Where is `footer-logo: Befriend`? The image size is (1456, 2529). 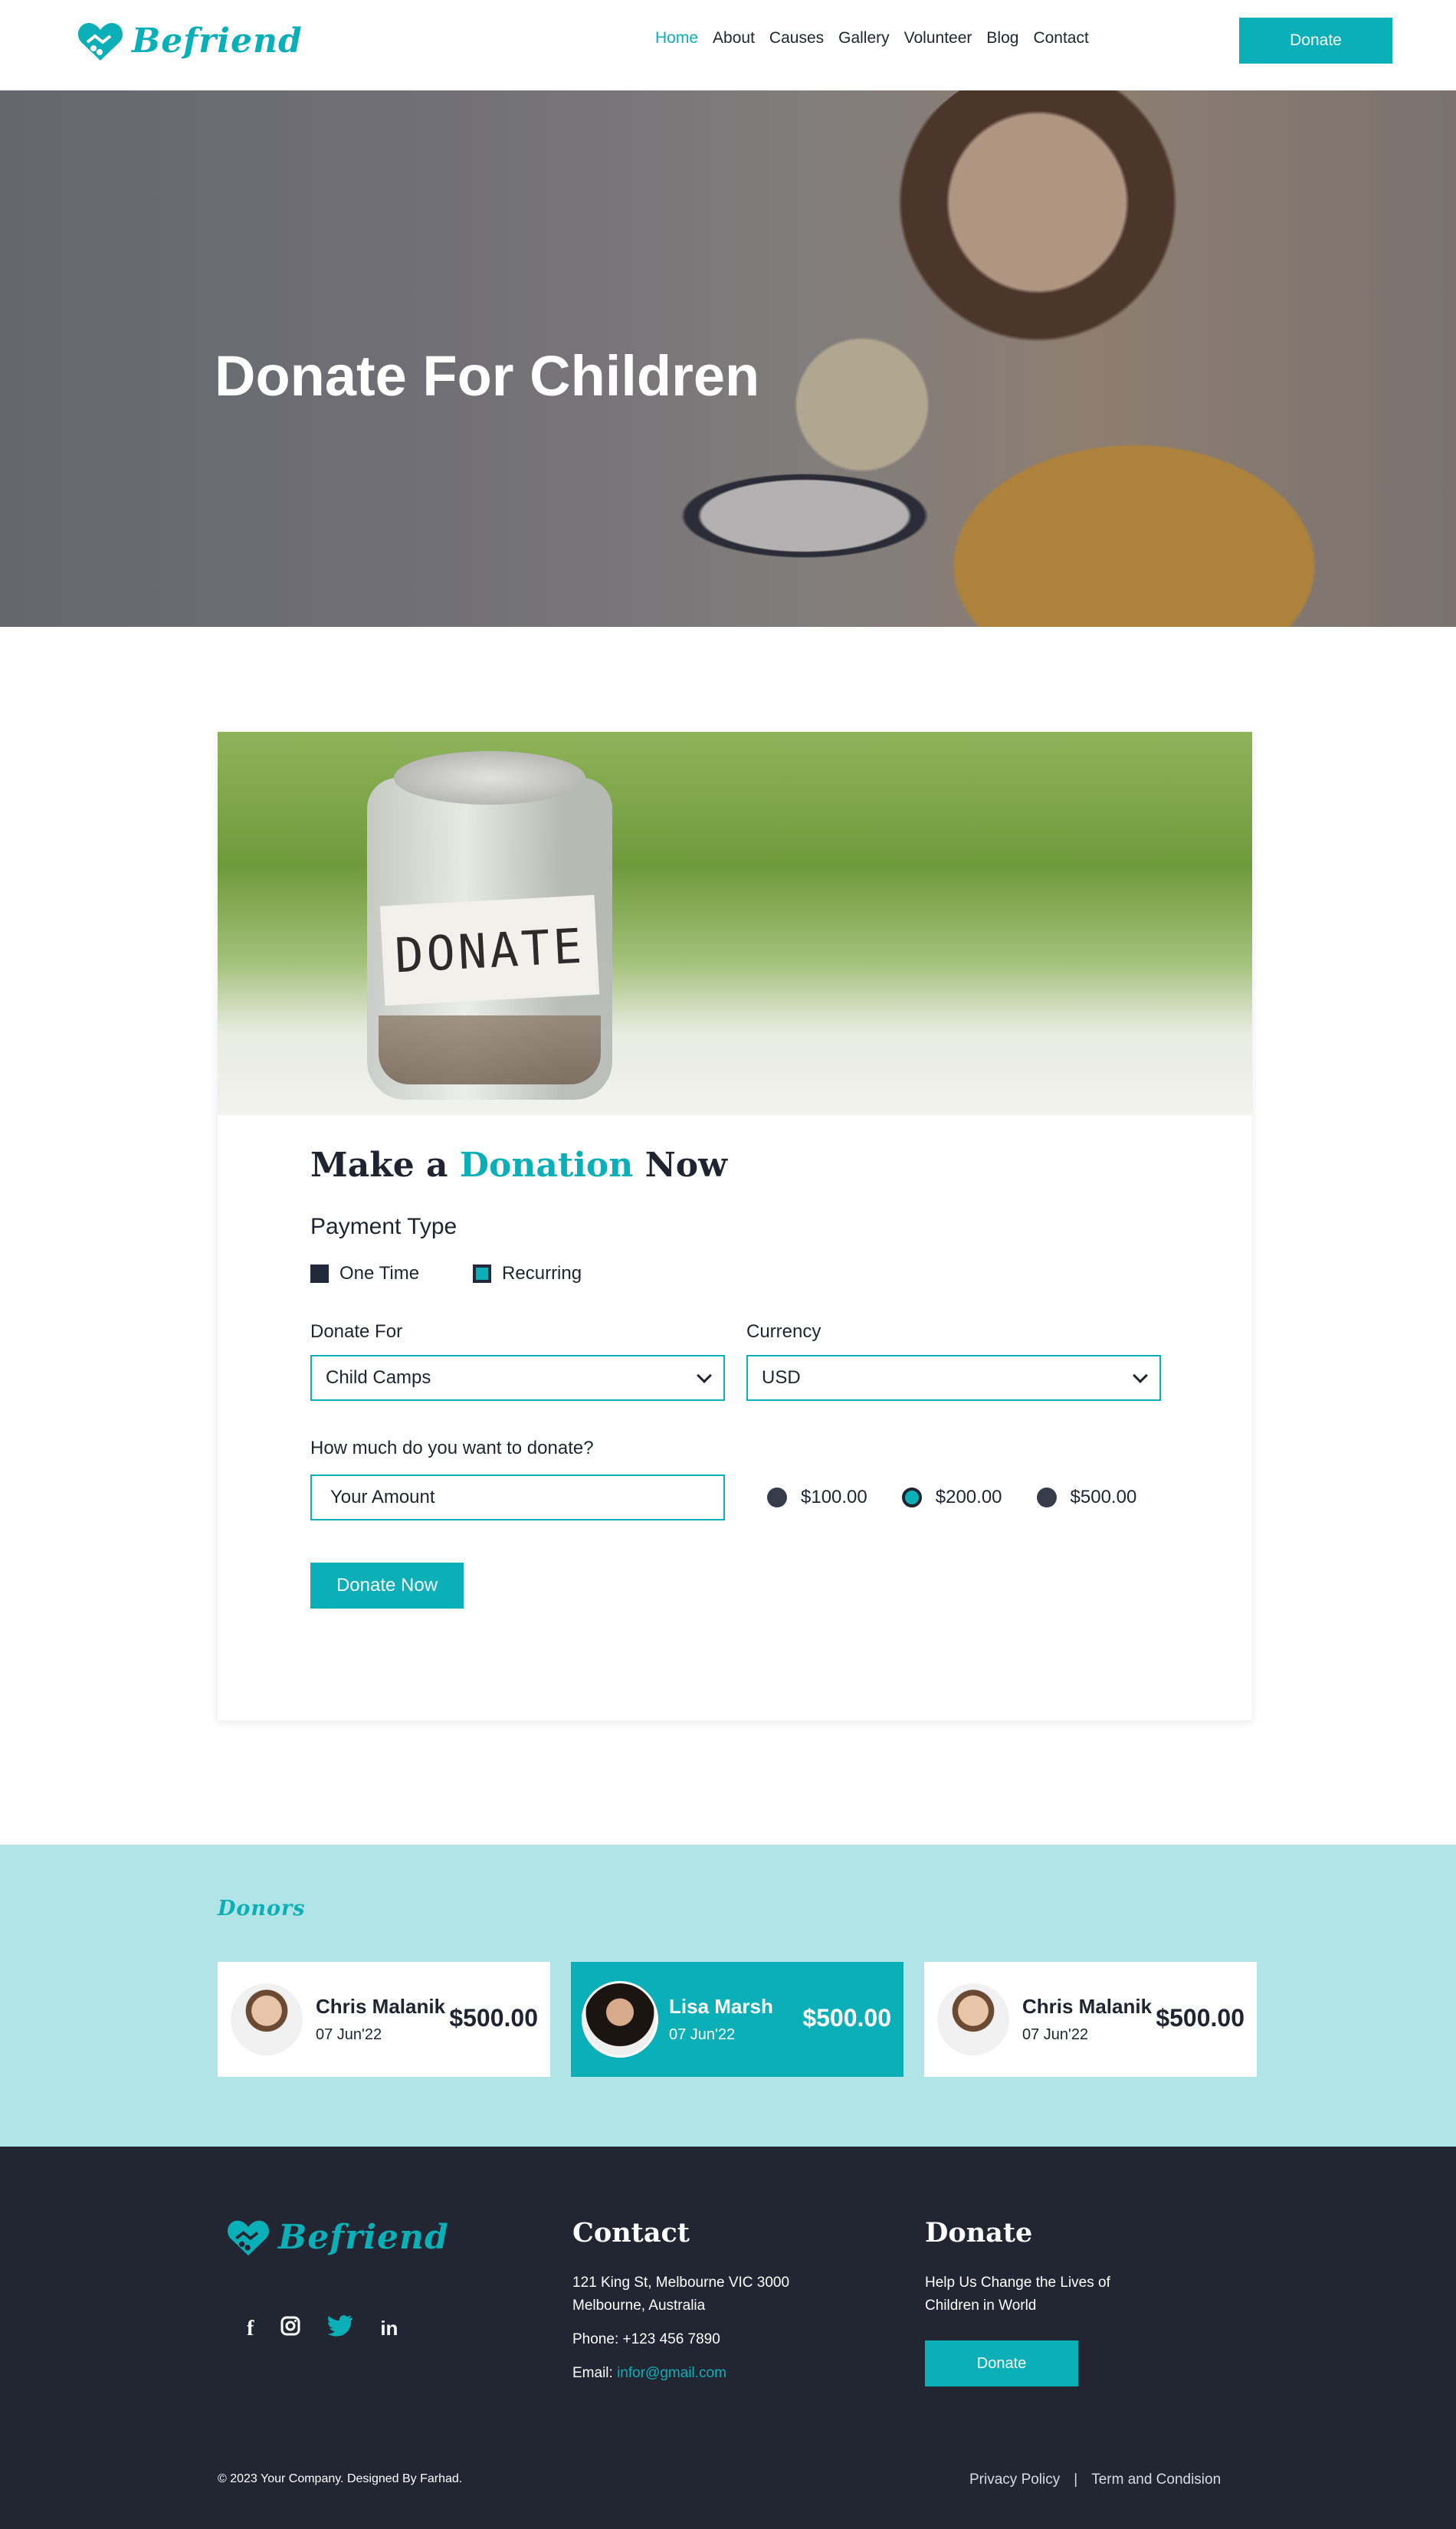 footer-logo: Befriend is located at coordinates (337, 2237).